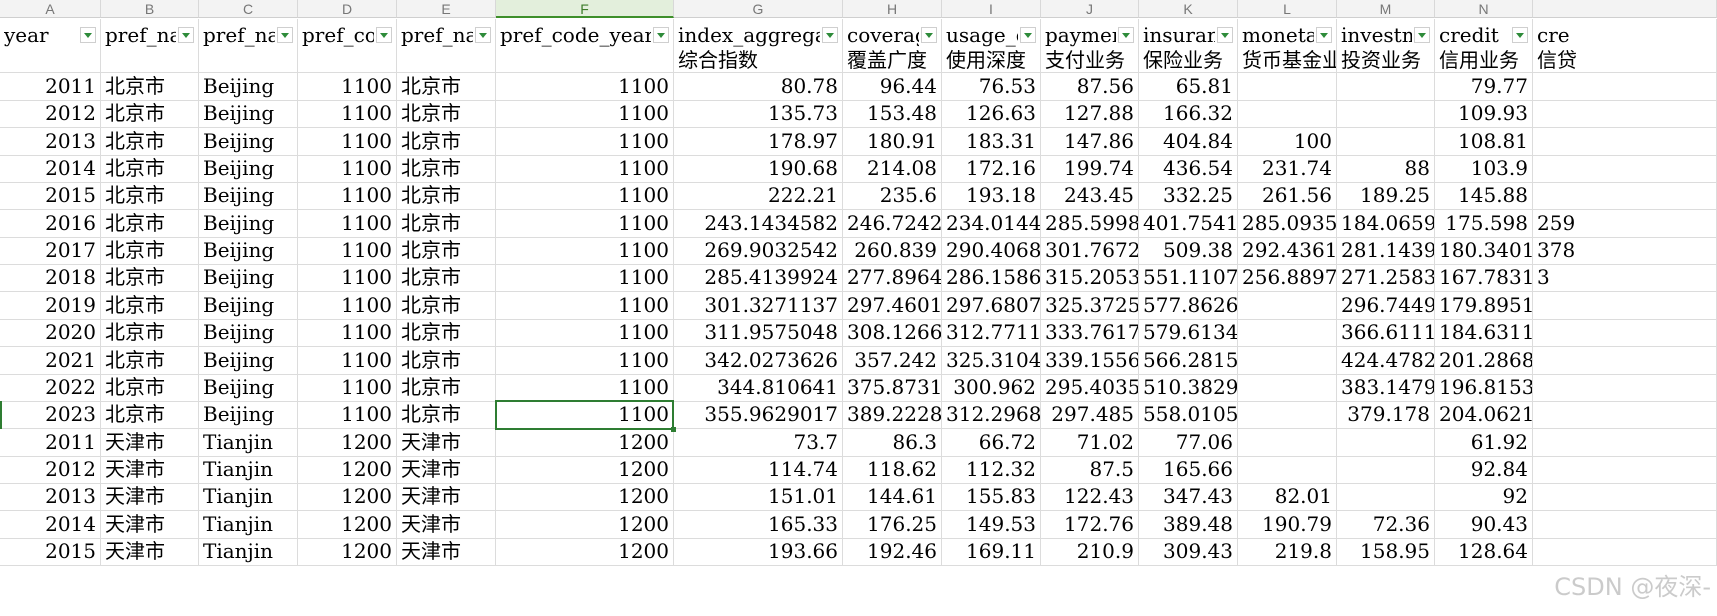 Image resolution: width=1717 pixels, height=616 pixels. Describe the element at coordinates (1188, 442) in the screenshot. I see `table-cell: 77.06` at that location.